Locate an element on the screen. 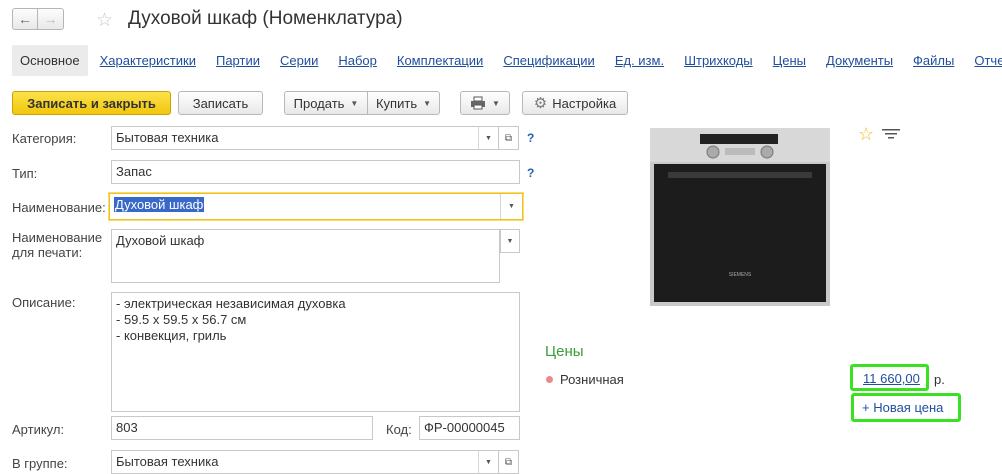 This screenshot has height=474, width=1002. buy-button: Купить ▼ is located at coordinates (403, 103).